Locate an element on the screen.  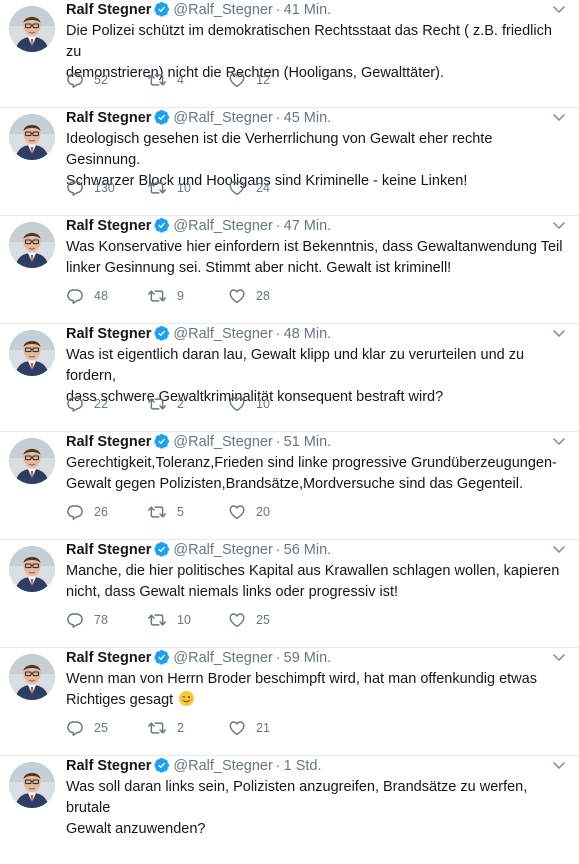
winking-face-emoji is located at coordinates (187, 698).